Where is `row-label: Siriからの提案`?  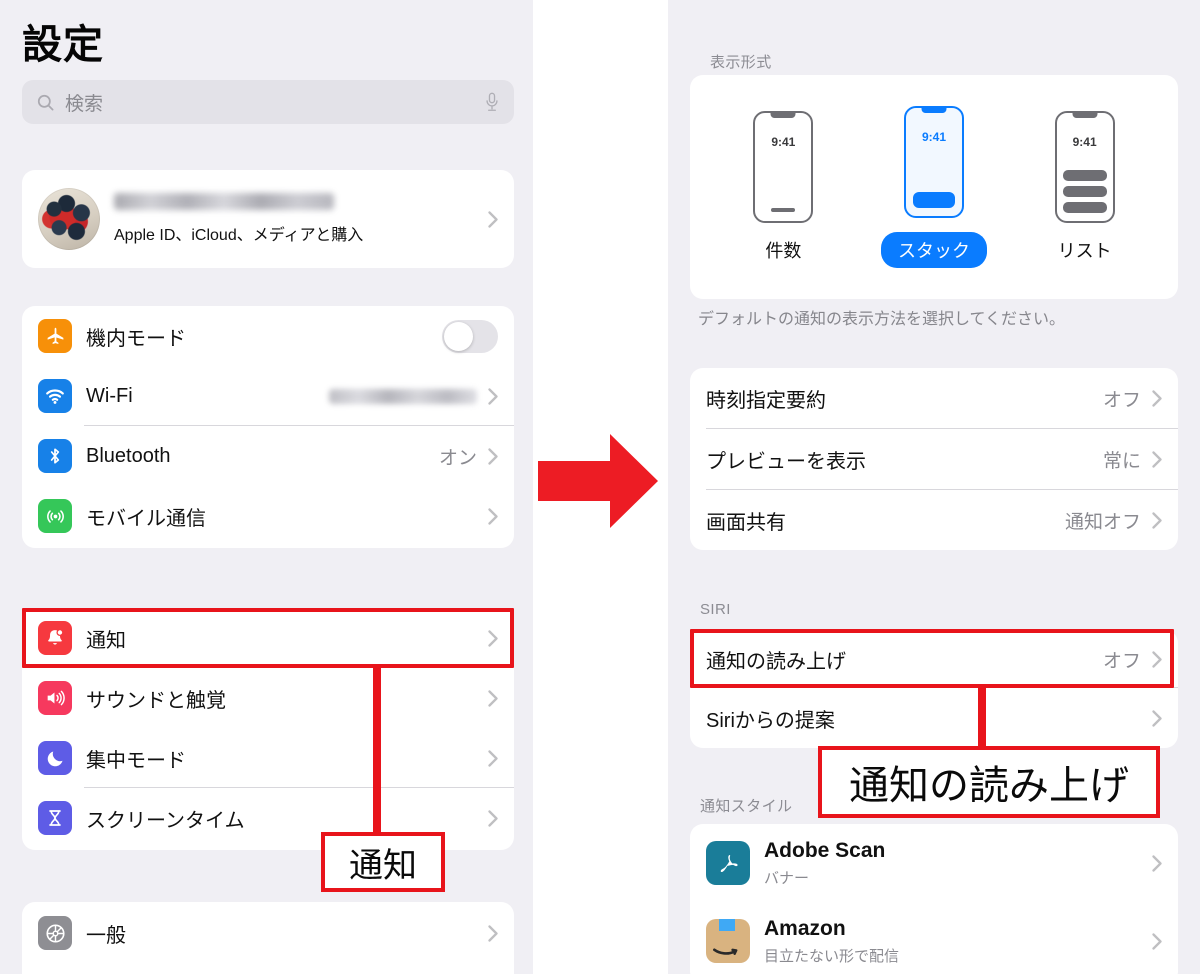 row-label: Siriからの提案 is located at coordinates (770, 720).